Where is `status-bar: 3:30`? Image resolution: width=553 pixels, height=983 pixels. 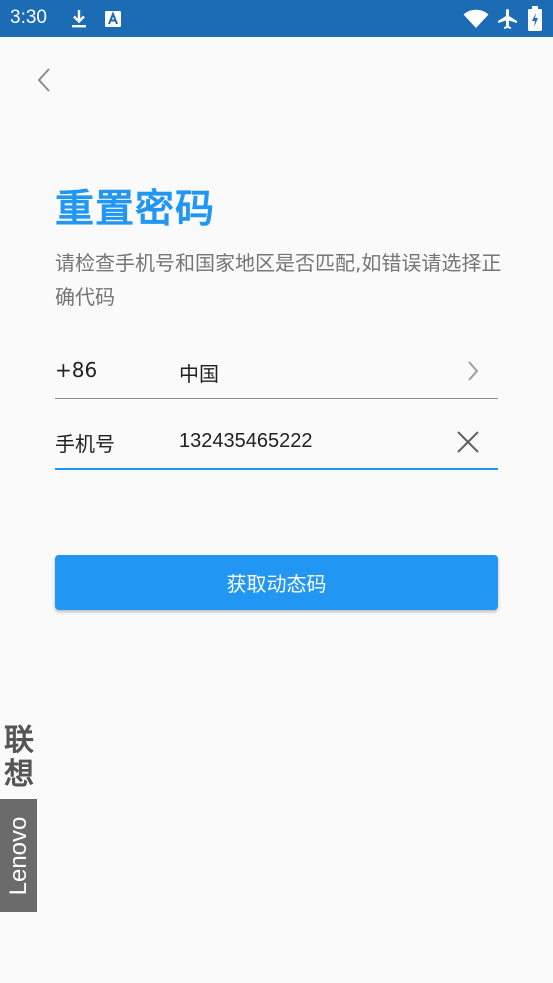 status-bar: 3:30 is located at coordinates (276, 18).